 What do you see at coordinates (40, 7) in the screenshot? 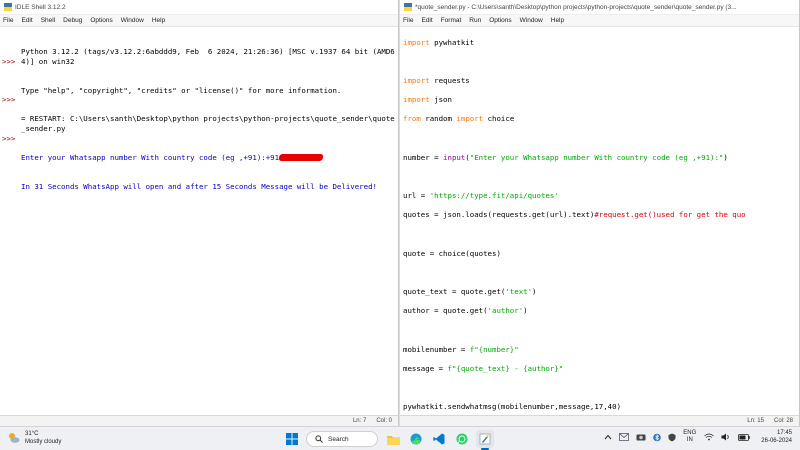
I see `window-title: IDLE Shell 3.12.2` at bounding box center [40, 7].